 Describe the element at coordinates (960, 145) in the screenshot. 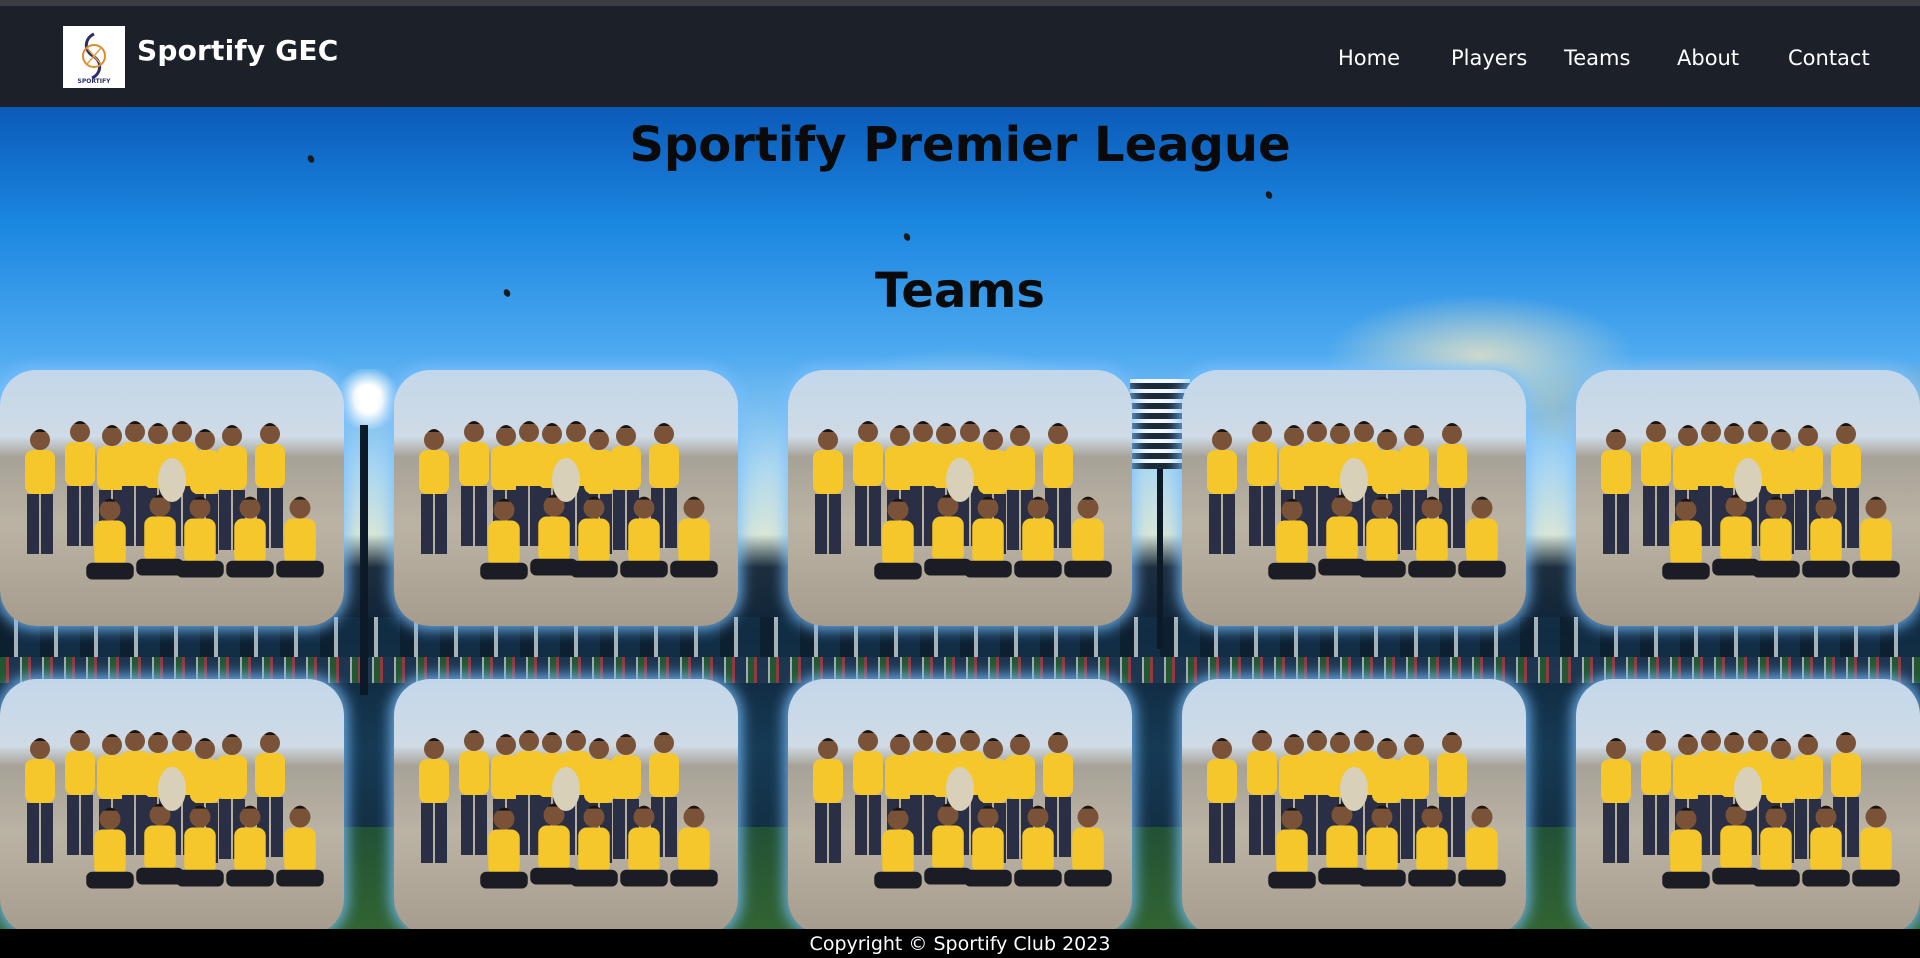

I see `page-title: Sportify Premier League` at that location.